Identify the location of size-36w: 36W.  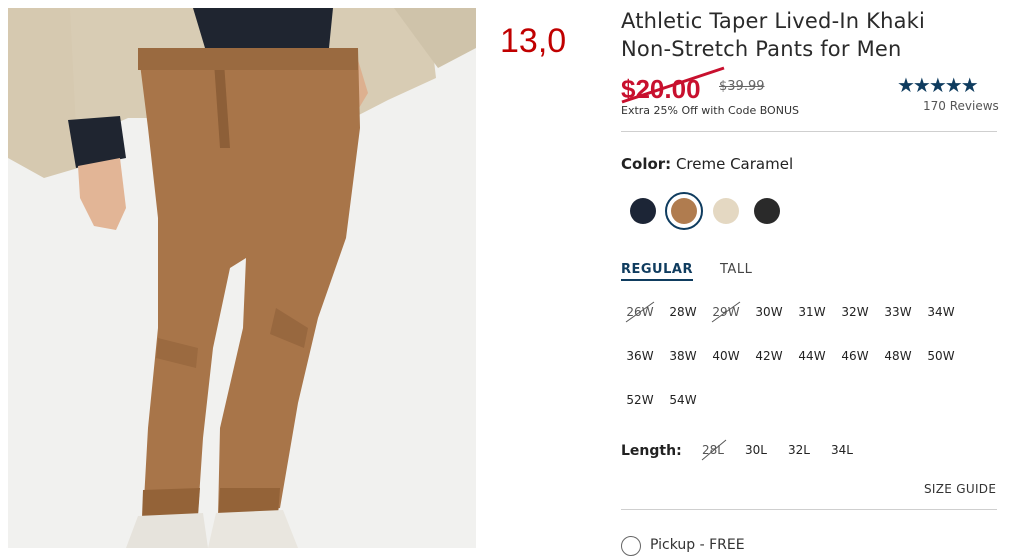
(640, 356).